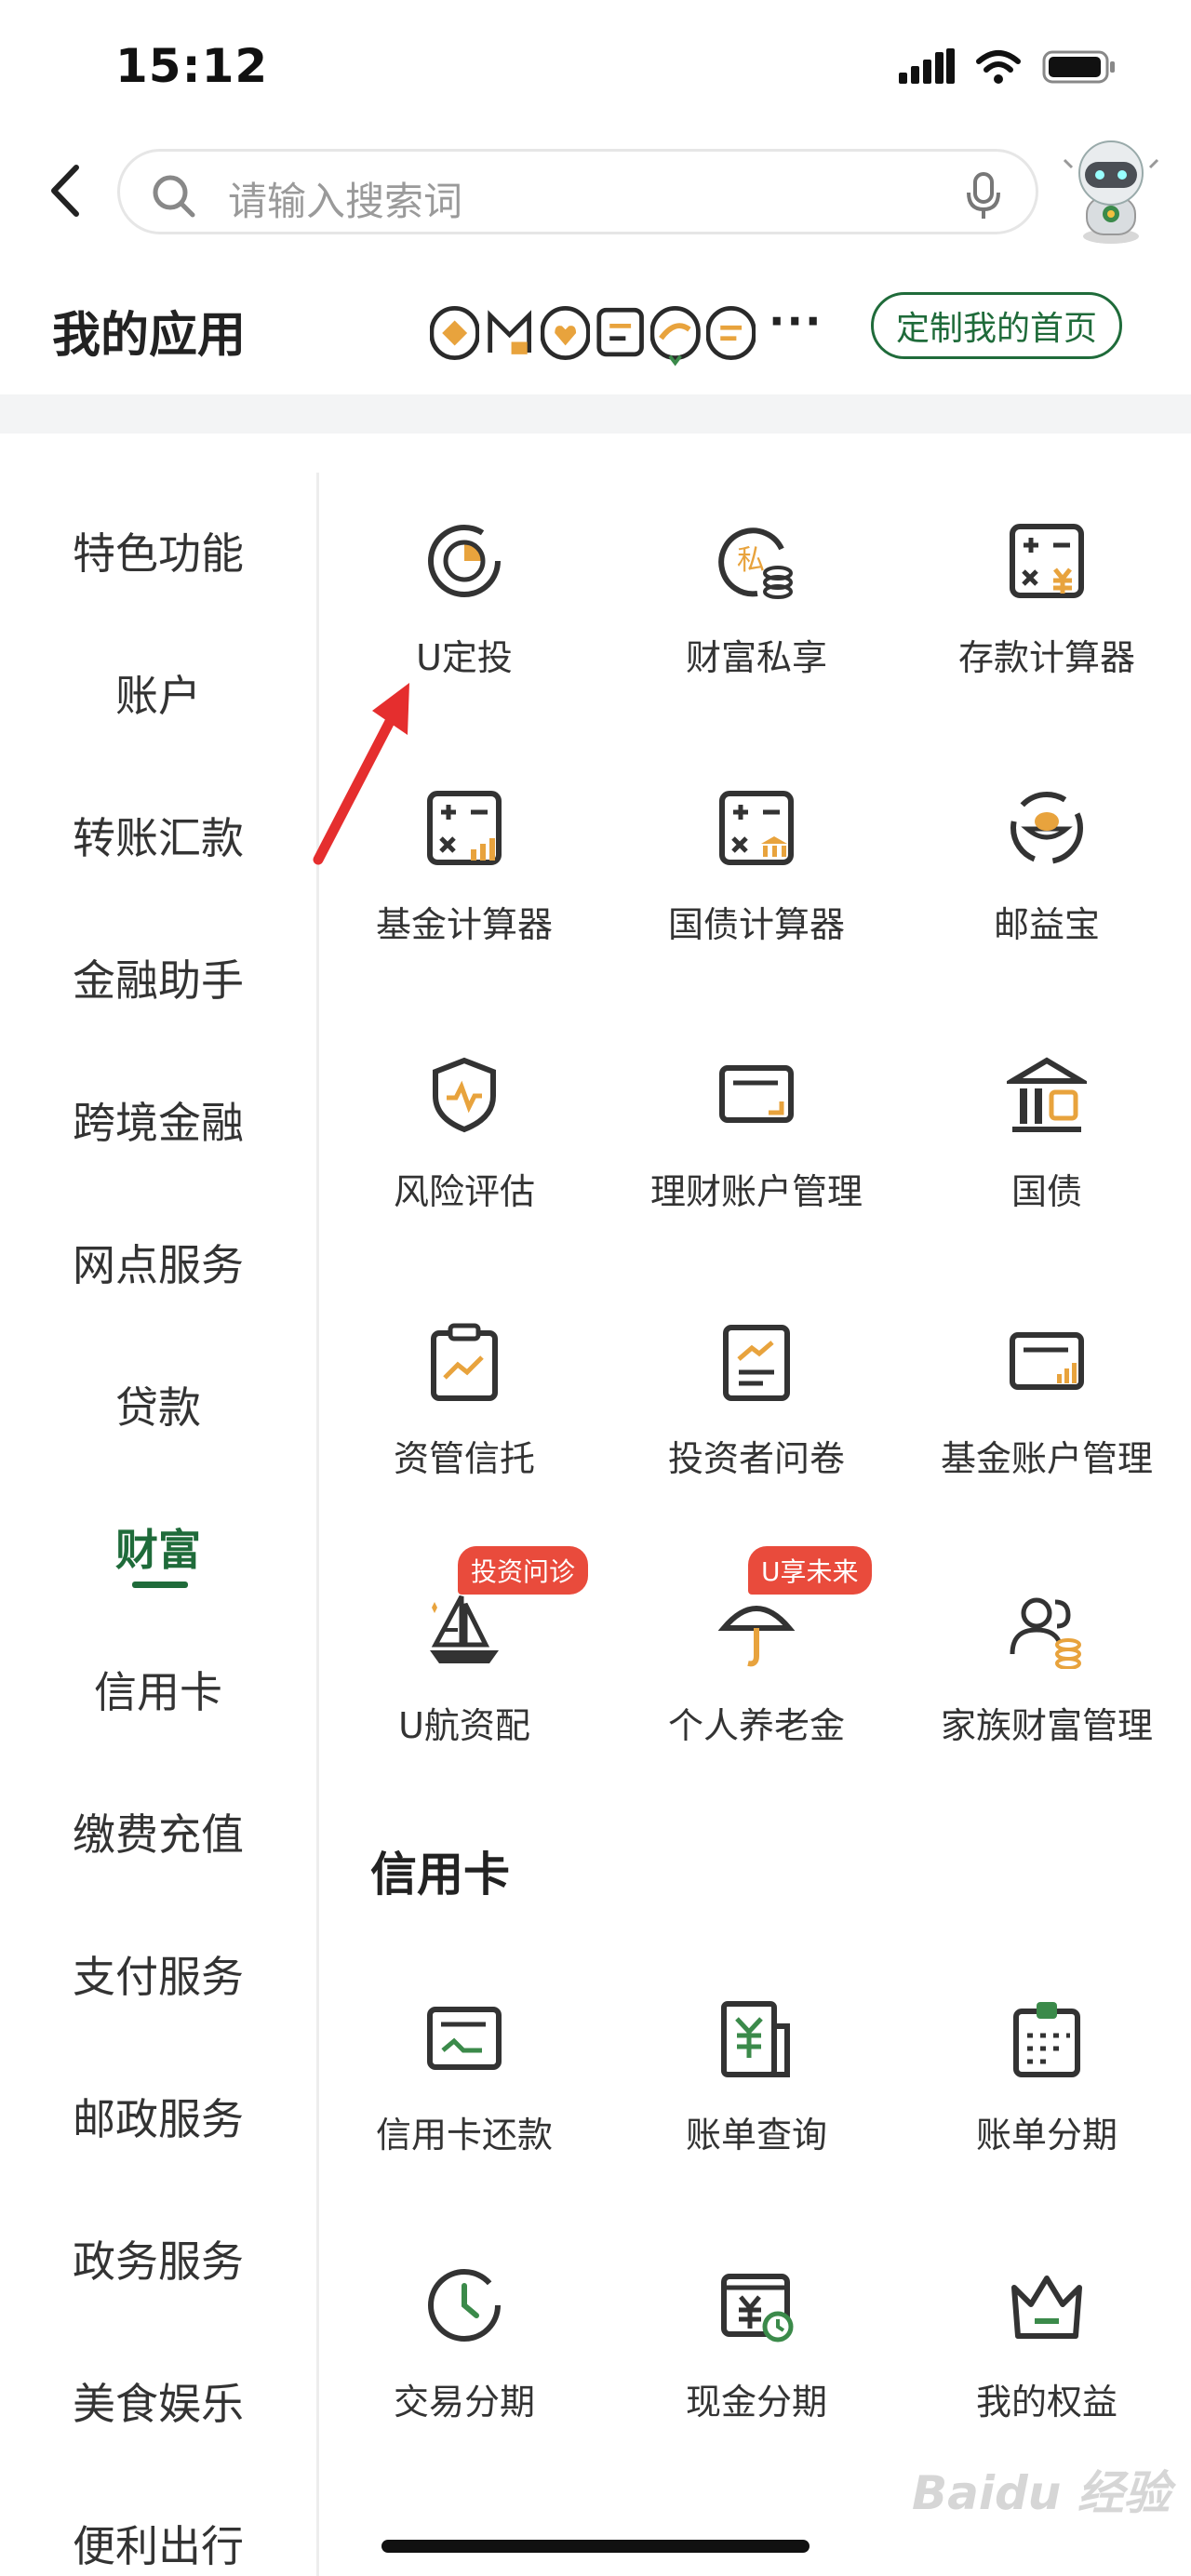  I want to click on app-bill-query: 账单查询, so click(753, 2119).